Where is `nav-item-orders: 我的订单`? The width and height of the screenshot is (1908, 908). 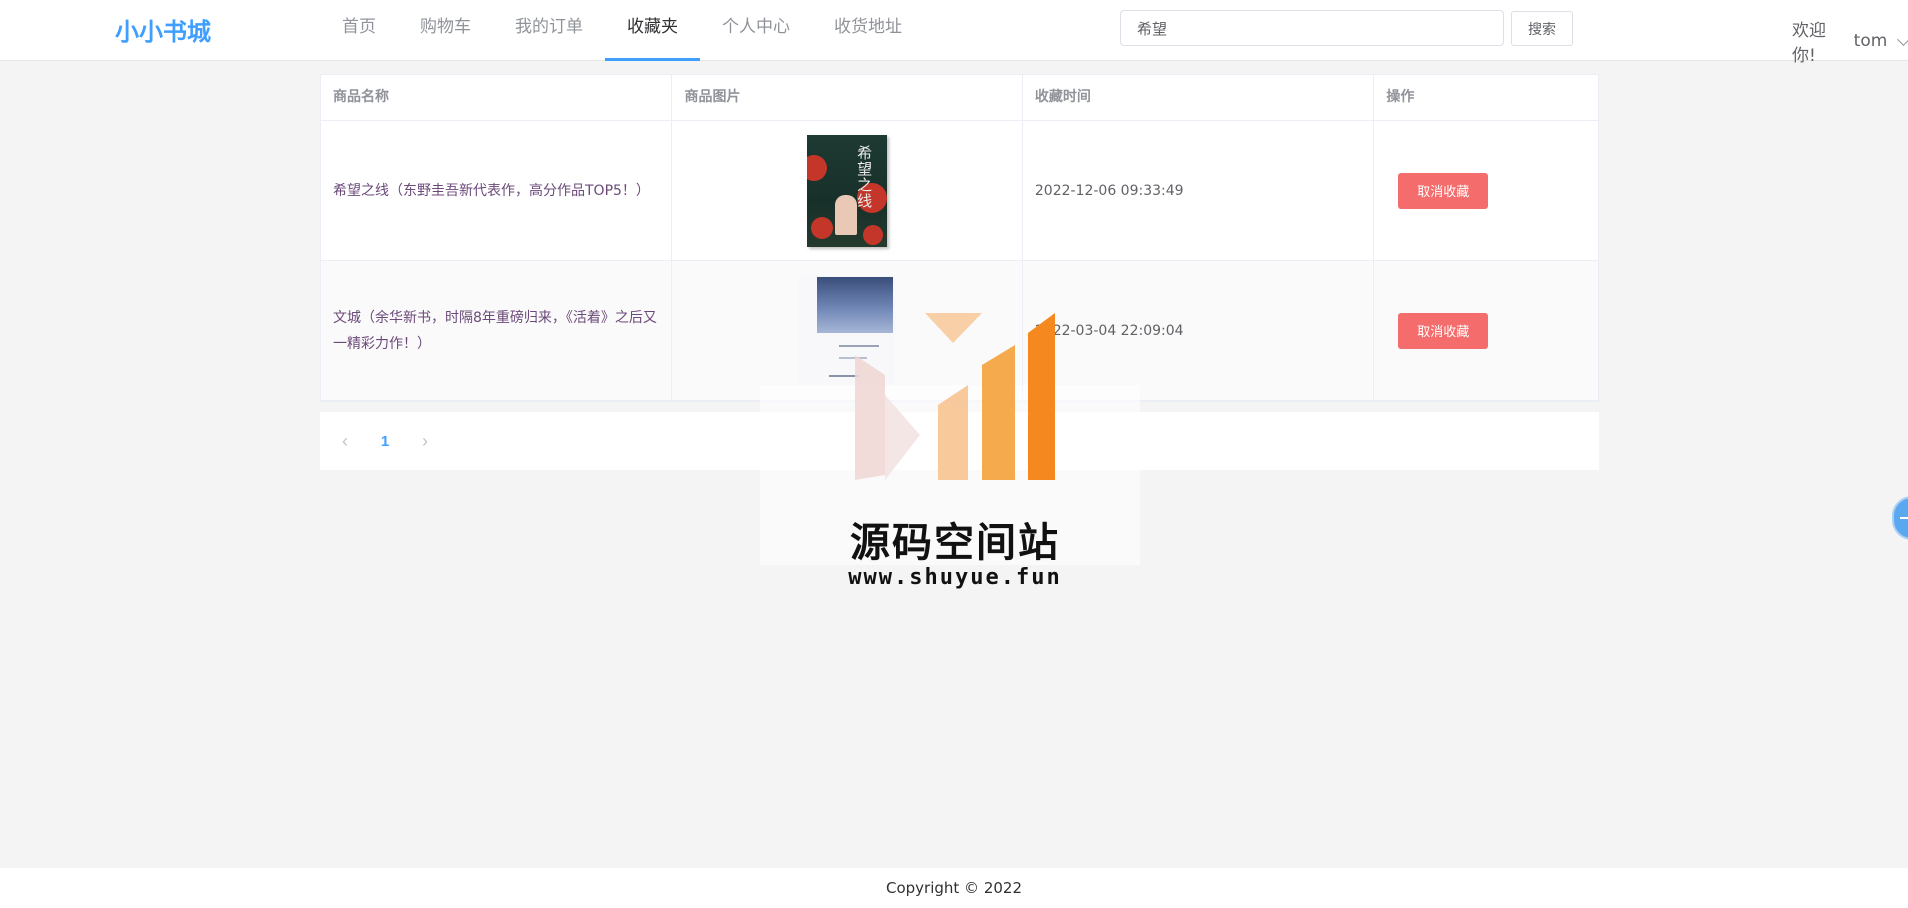
nav-item-orders: 我的订单 is located at coordinates (549, 30).